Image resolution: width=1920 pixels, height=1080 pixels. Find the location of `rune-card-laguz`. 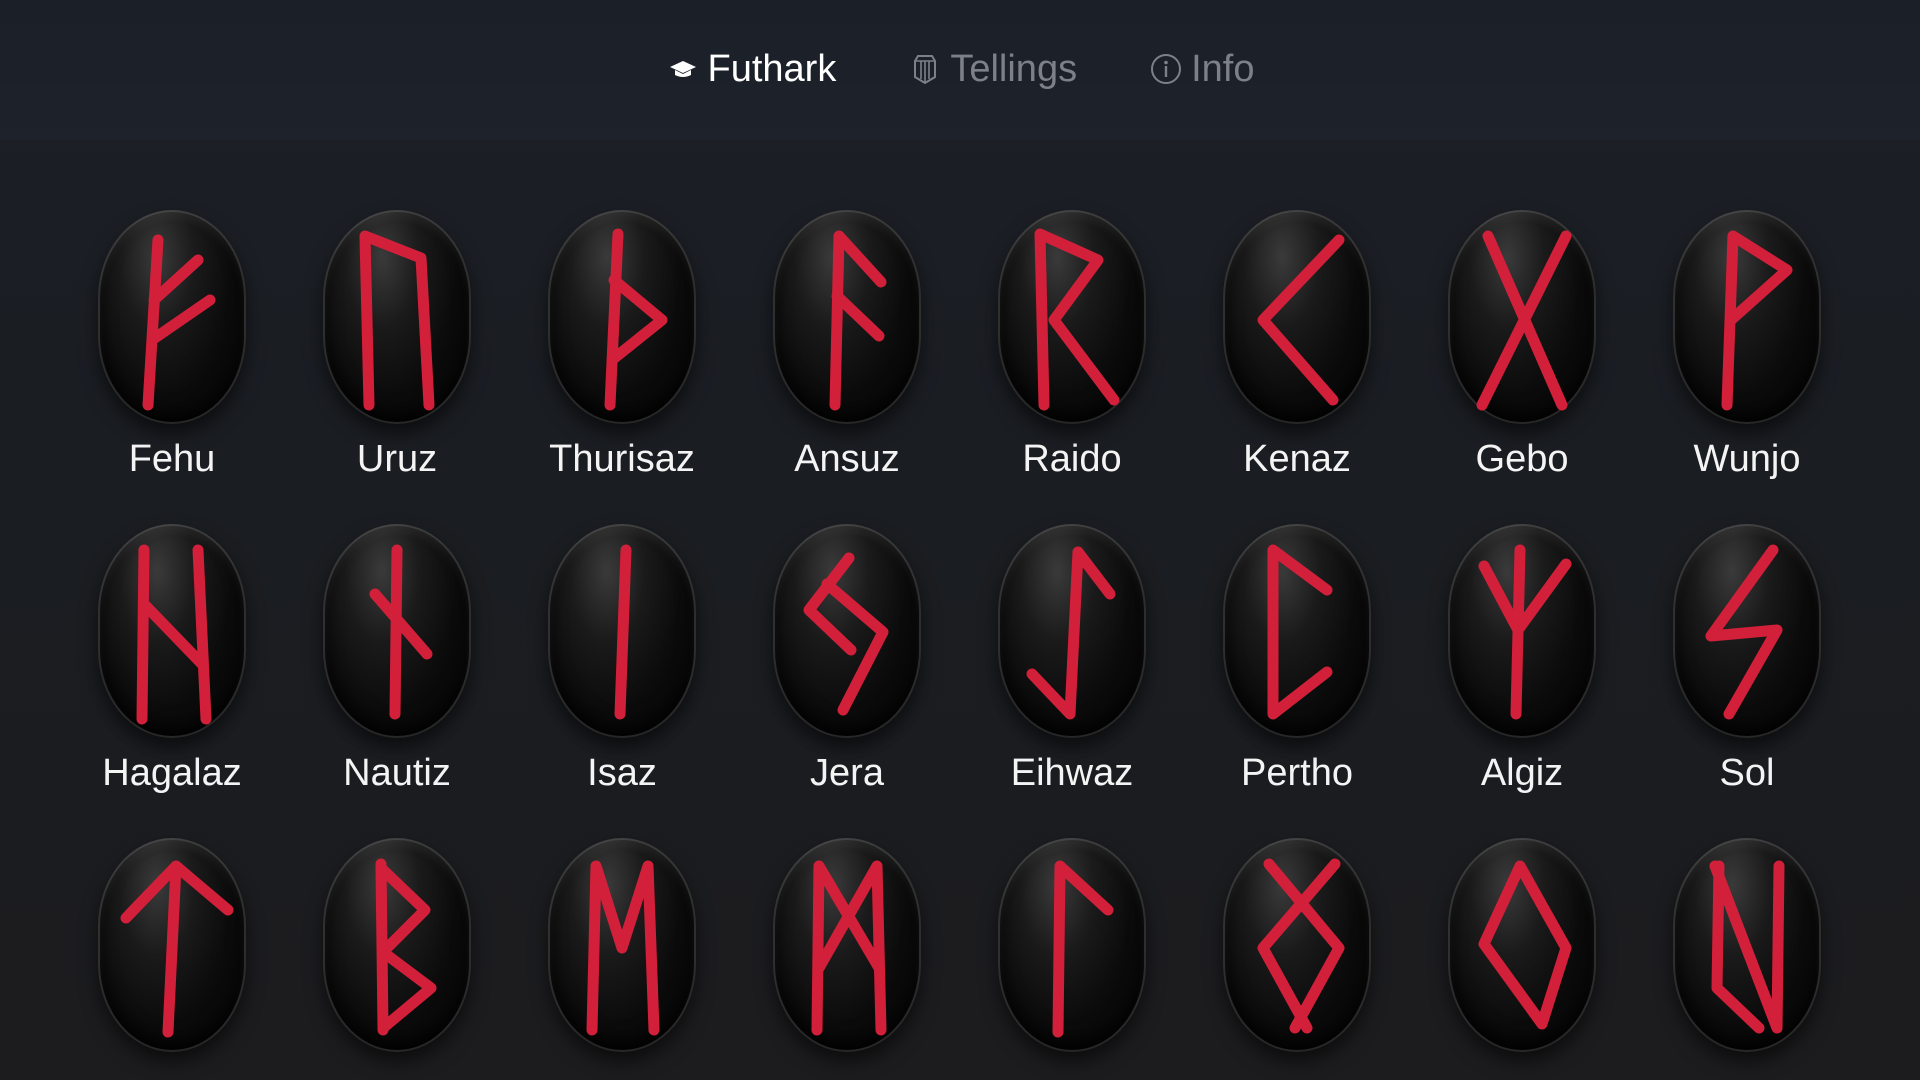

rune-card-laguz is located at coordinates (1072, 945).